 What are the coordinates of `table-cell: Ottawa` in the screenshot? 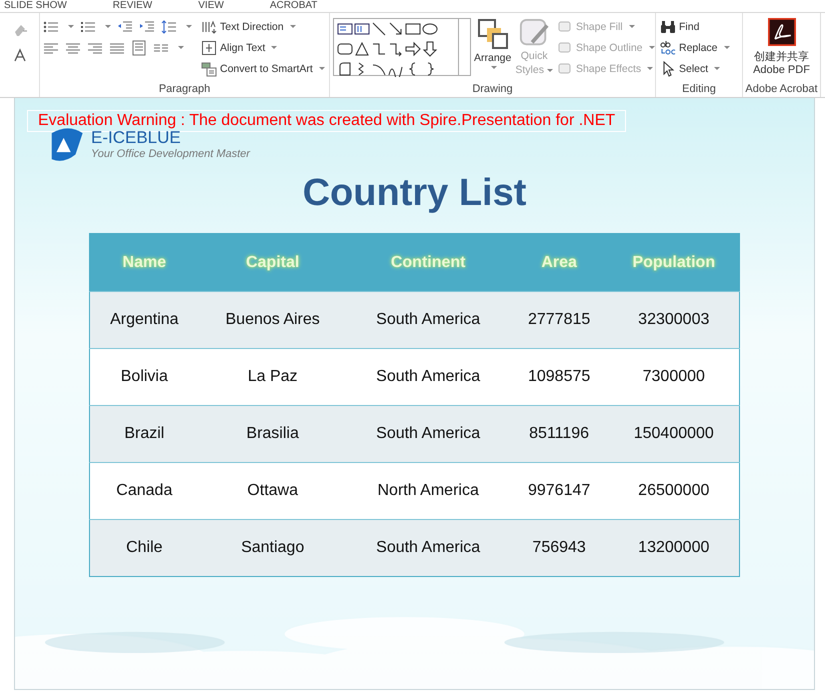 It's located at (272, 491).